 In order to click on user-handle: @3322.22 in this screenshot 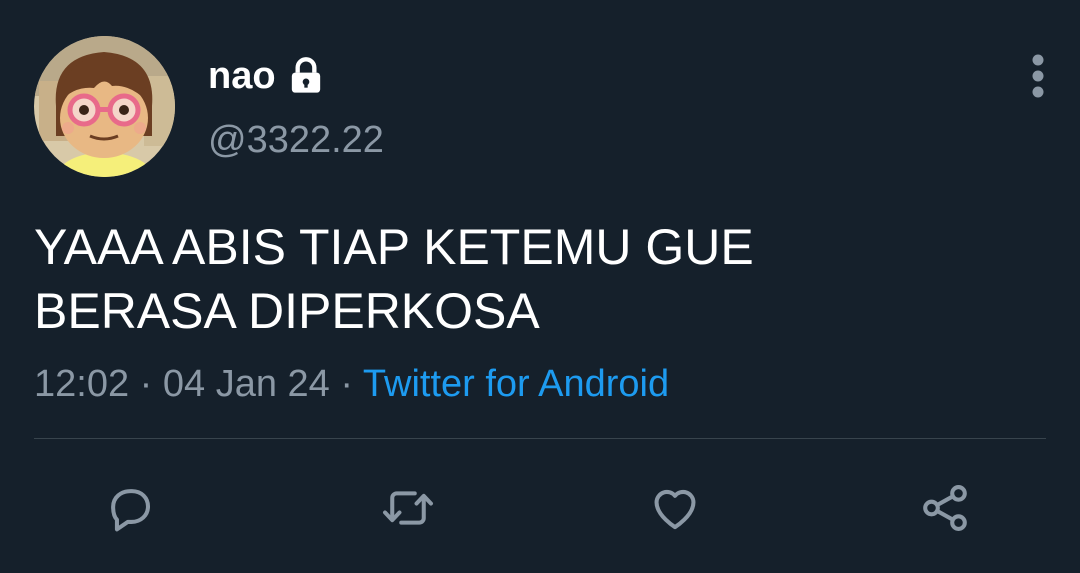, I will do `click(296, 140)`.